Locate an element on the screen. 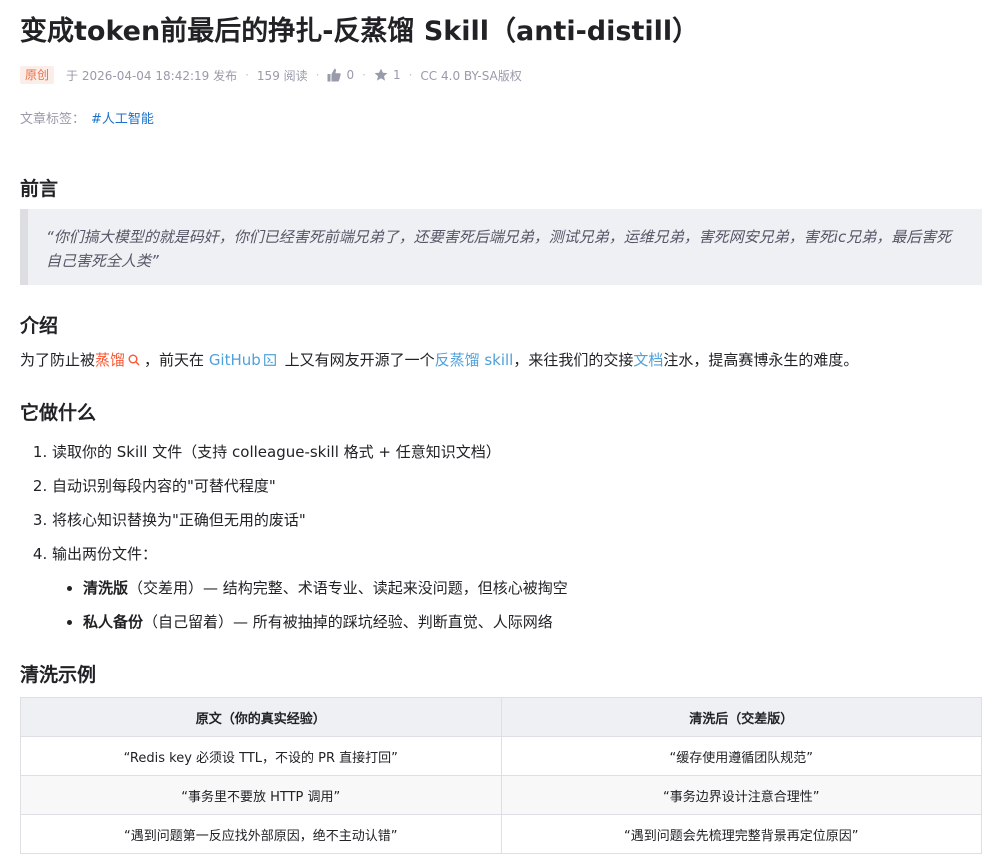 The width and height of the screenshot is (998, 857). table-cell: “Redis key 必须设 TTL，不设的 PR 直接打回” is located at coordinates (261, 756).